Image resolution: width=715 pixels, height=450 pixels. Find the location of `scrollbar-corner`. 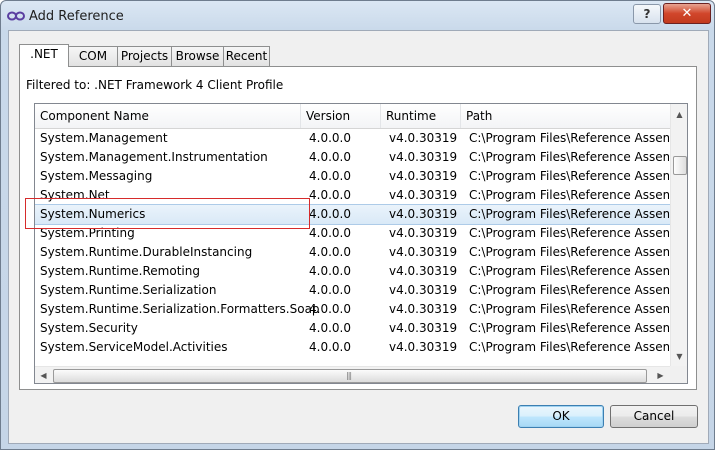

scrollbar-corner is located at coordinates (678, 374).